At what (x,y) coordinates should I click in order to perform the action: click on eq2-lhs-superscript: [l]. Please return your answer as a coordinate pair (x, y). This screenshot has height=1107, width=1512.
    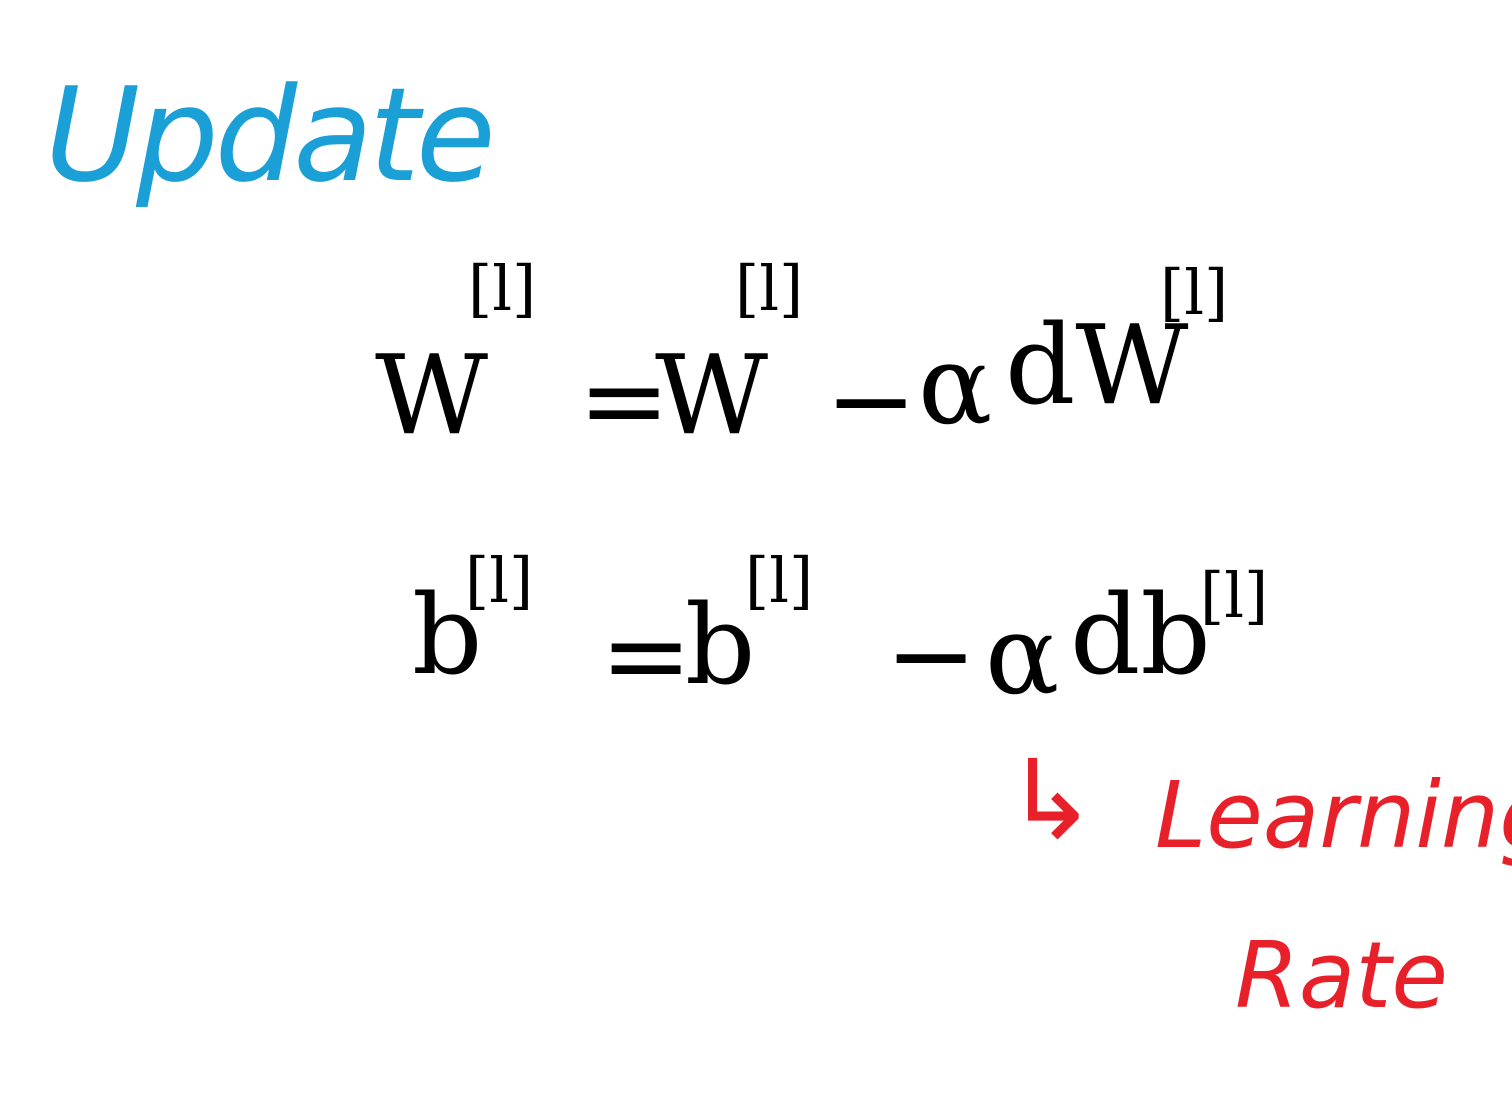
    Looking at the image, I should click on (499, 580).